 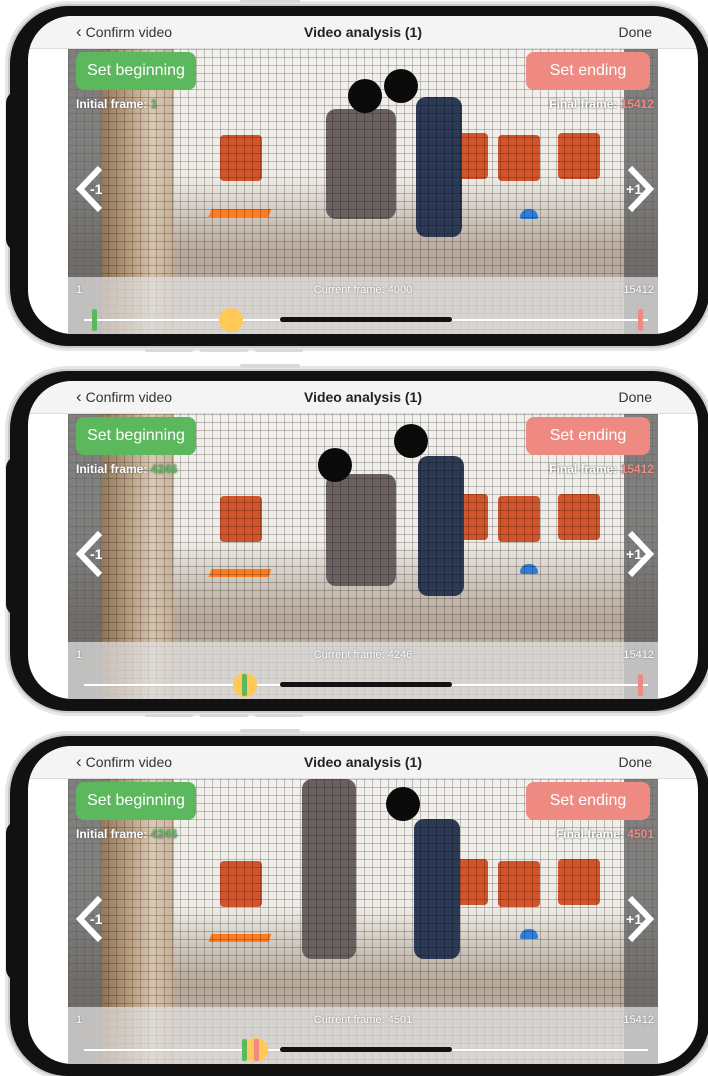 I want to click on final-frame-label: Final frame: 4501, so click(x=605, y=834).